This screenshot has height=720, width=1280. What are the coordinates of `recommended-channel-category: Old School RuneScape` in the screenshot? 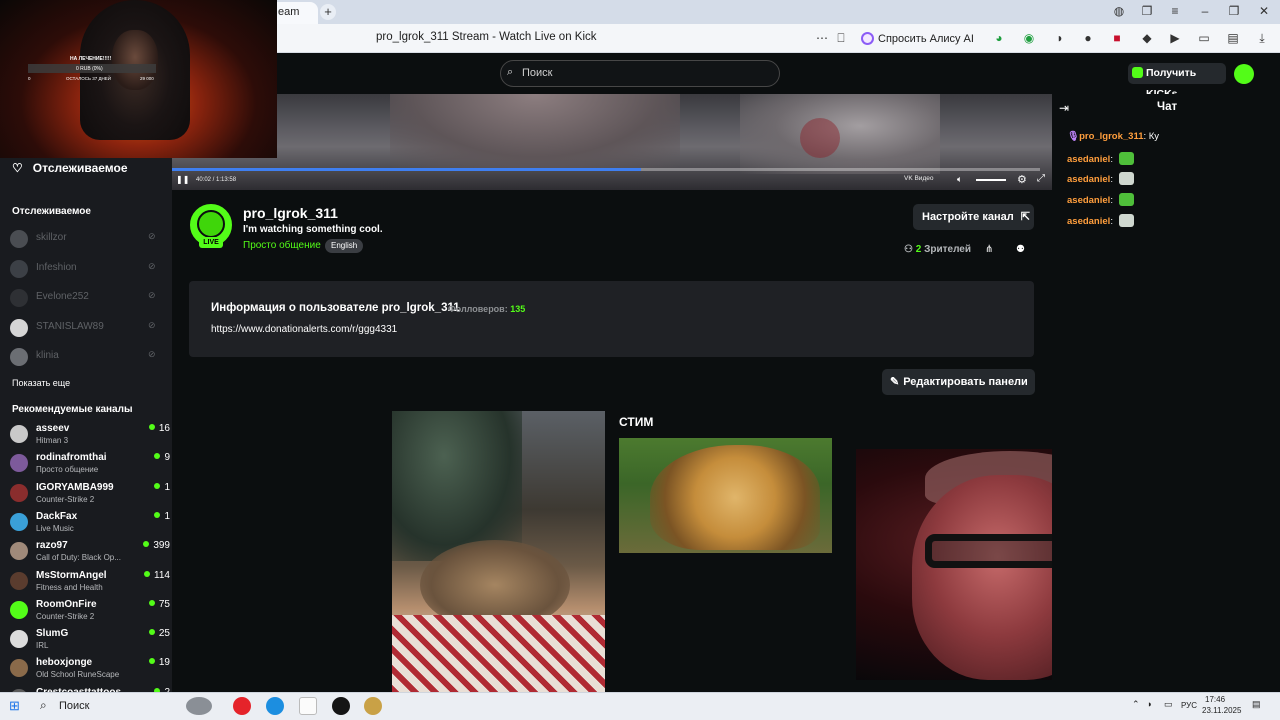 It's located at (78, 675).